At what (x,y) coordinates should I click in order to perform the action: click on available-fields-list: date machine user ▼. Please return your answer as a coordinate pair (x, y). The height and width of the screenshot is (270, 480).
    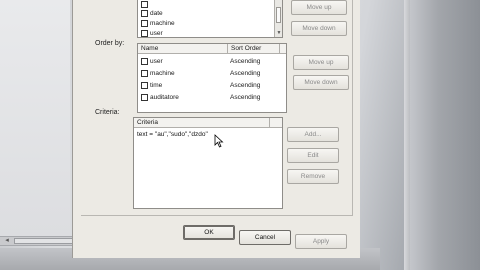
    Looking at the image, I should click on (210, 19).